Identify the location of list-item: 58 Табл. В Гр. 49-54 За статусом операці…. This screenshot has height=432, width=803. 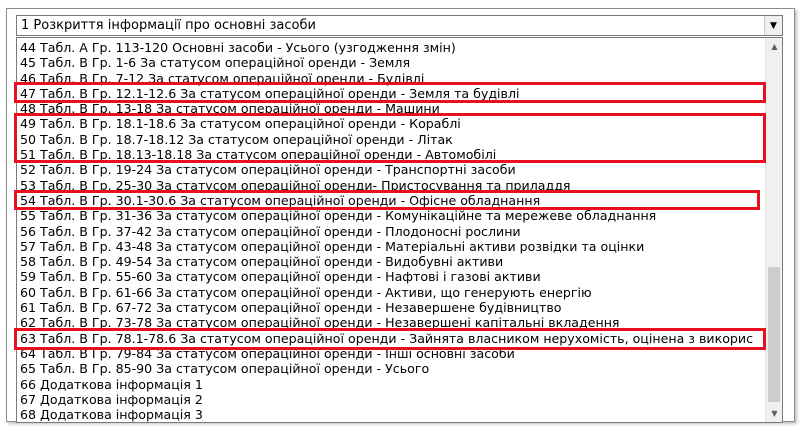
(391, 261).